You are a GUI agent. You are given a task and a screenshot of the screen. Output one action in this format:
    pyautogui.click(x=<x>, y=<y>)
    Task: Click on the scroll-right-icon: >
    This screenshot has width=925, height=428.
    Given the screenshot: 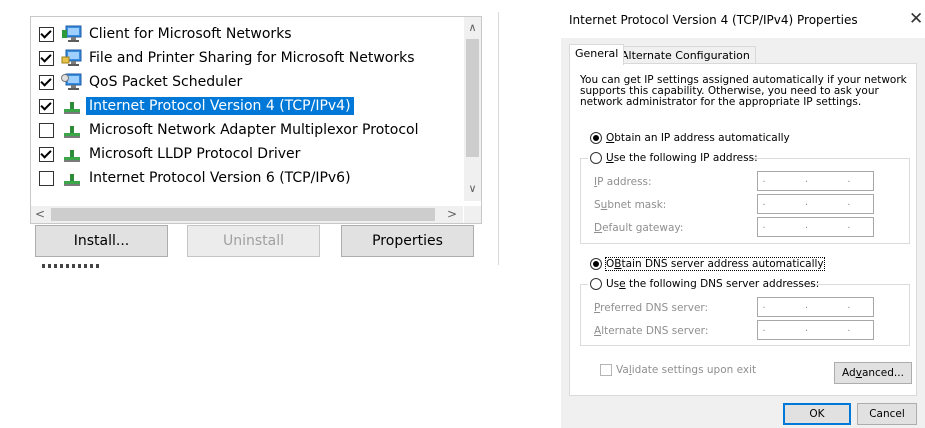 What is the action you would take?
    pyautogui.click(x=452, y=214)
    